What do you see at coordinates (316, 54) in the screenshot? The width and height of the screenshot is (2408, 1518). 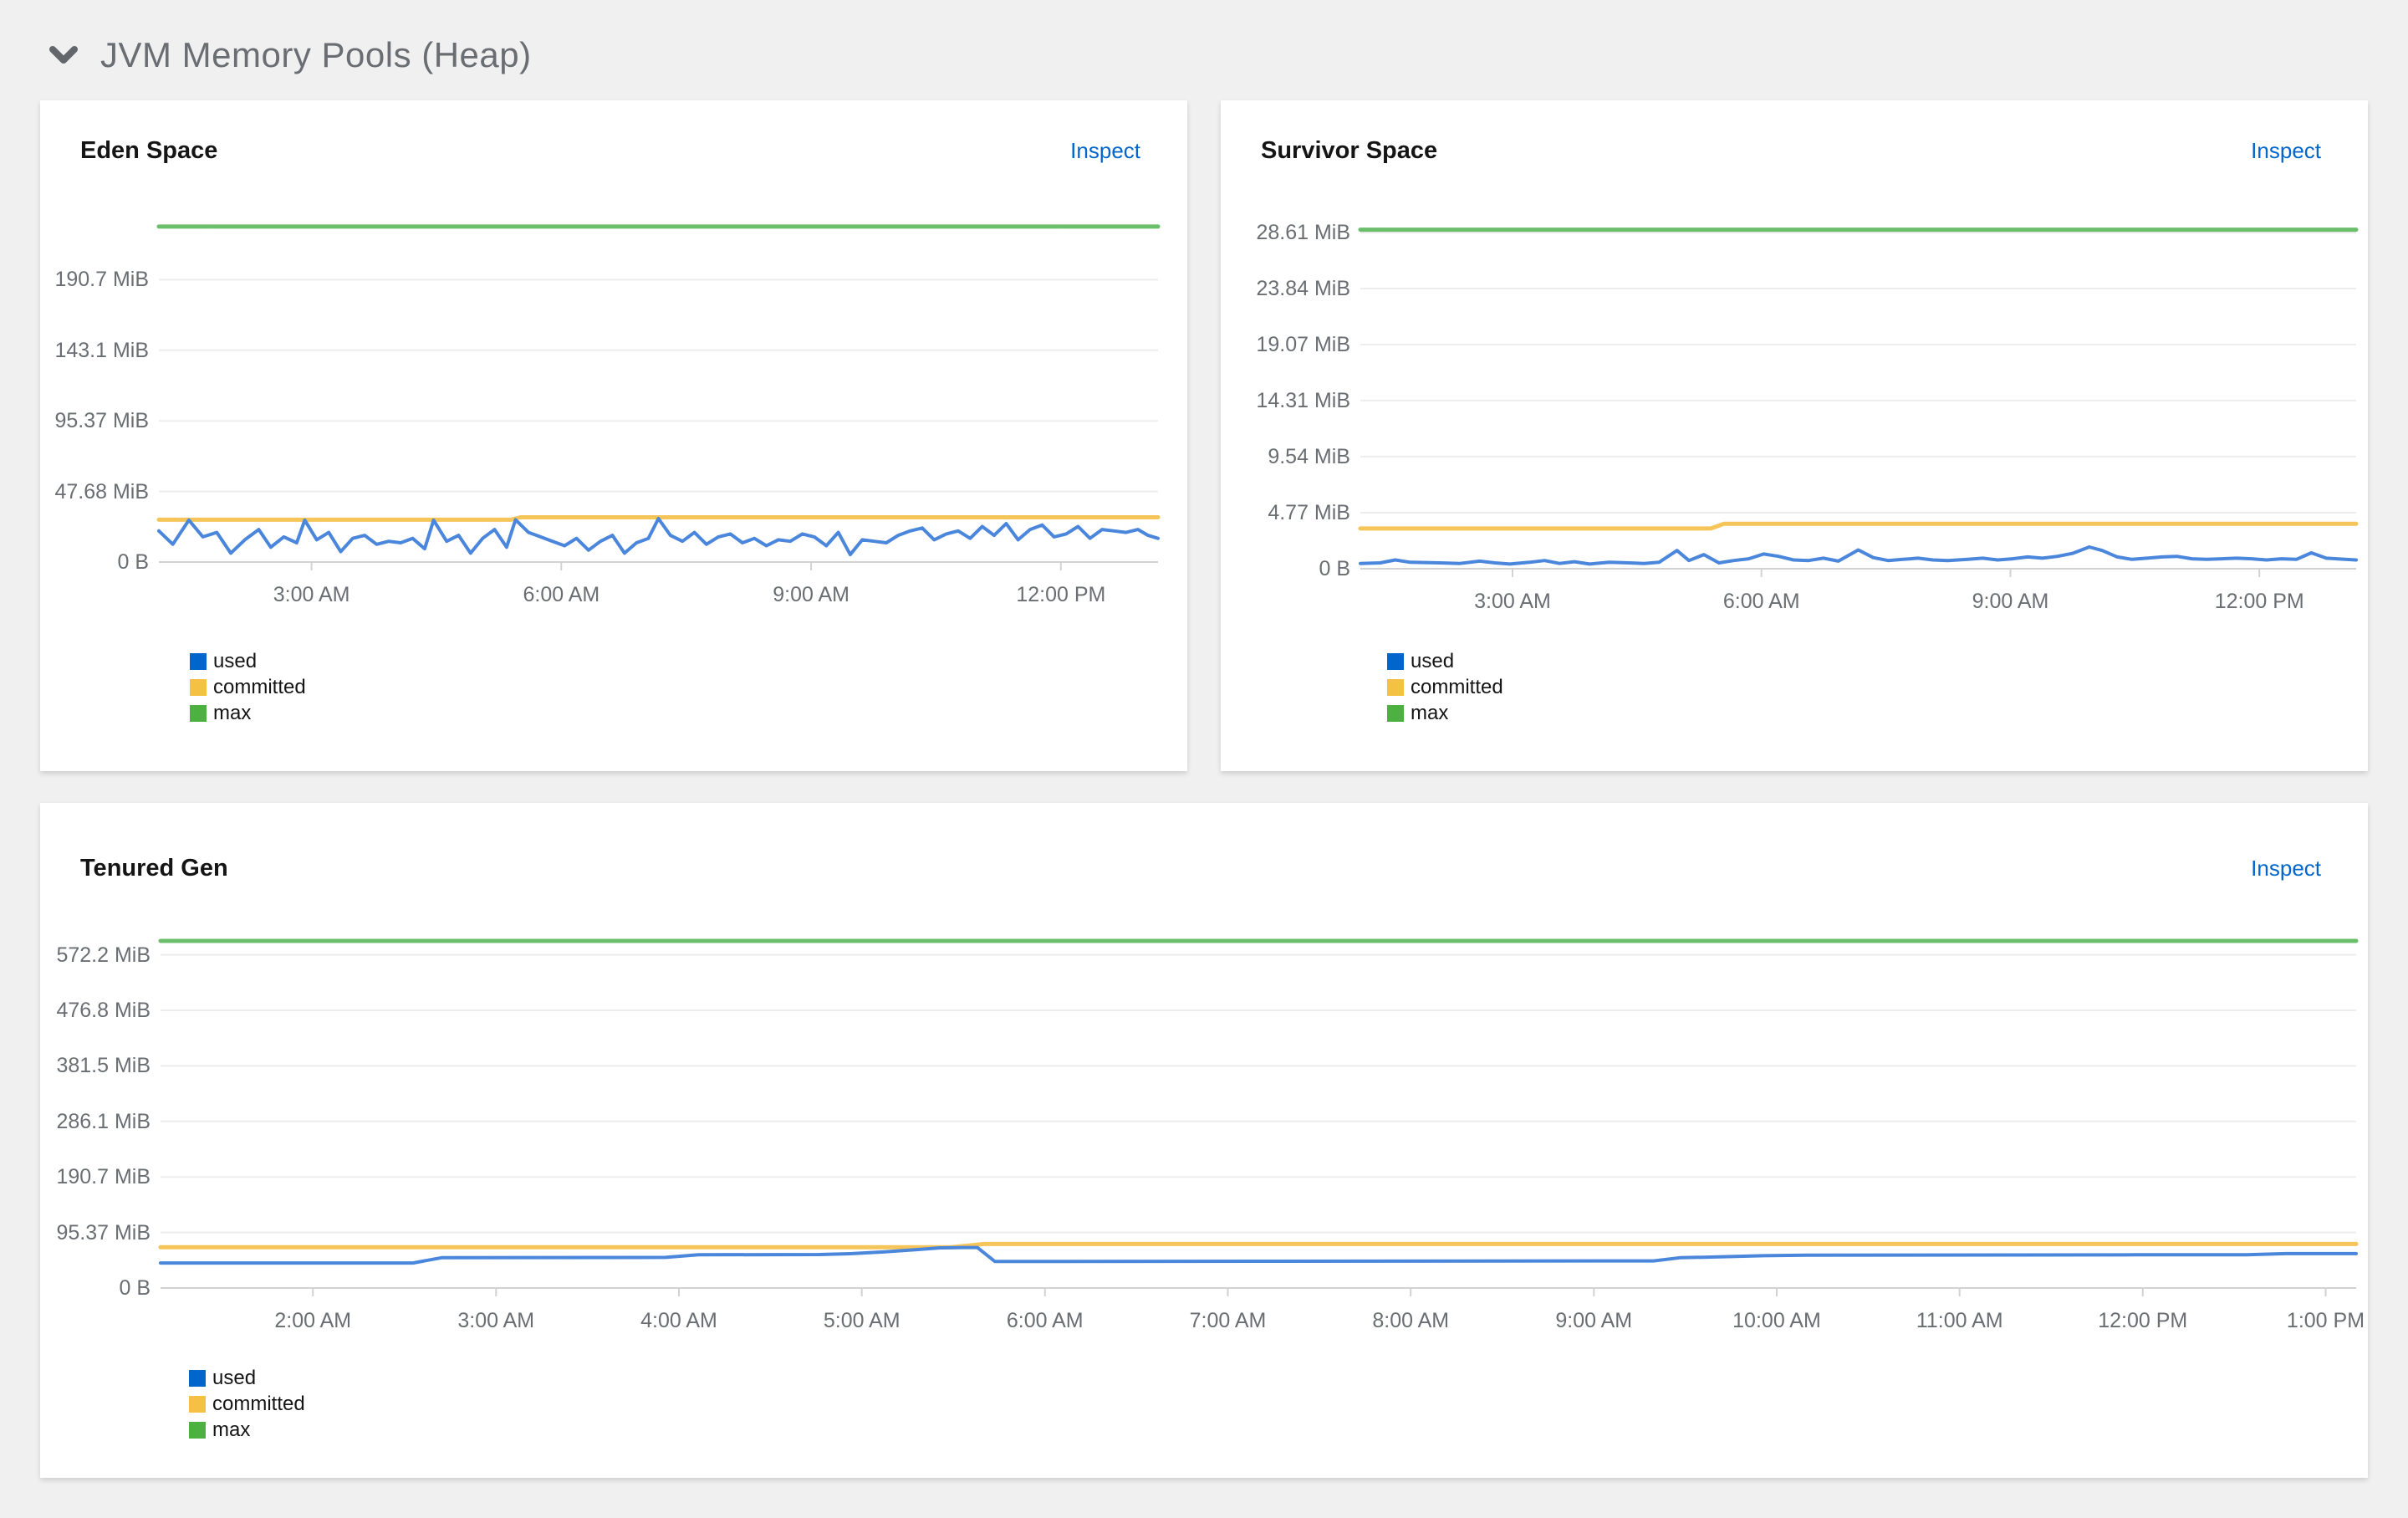 I see `section-title: JVM Memory Pools (Heap)` at bounding box center [316, 54].